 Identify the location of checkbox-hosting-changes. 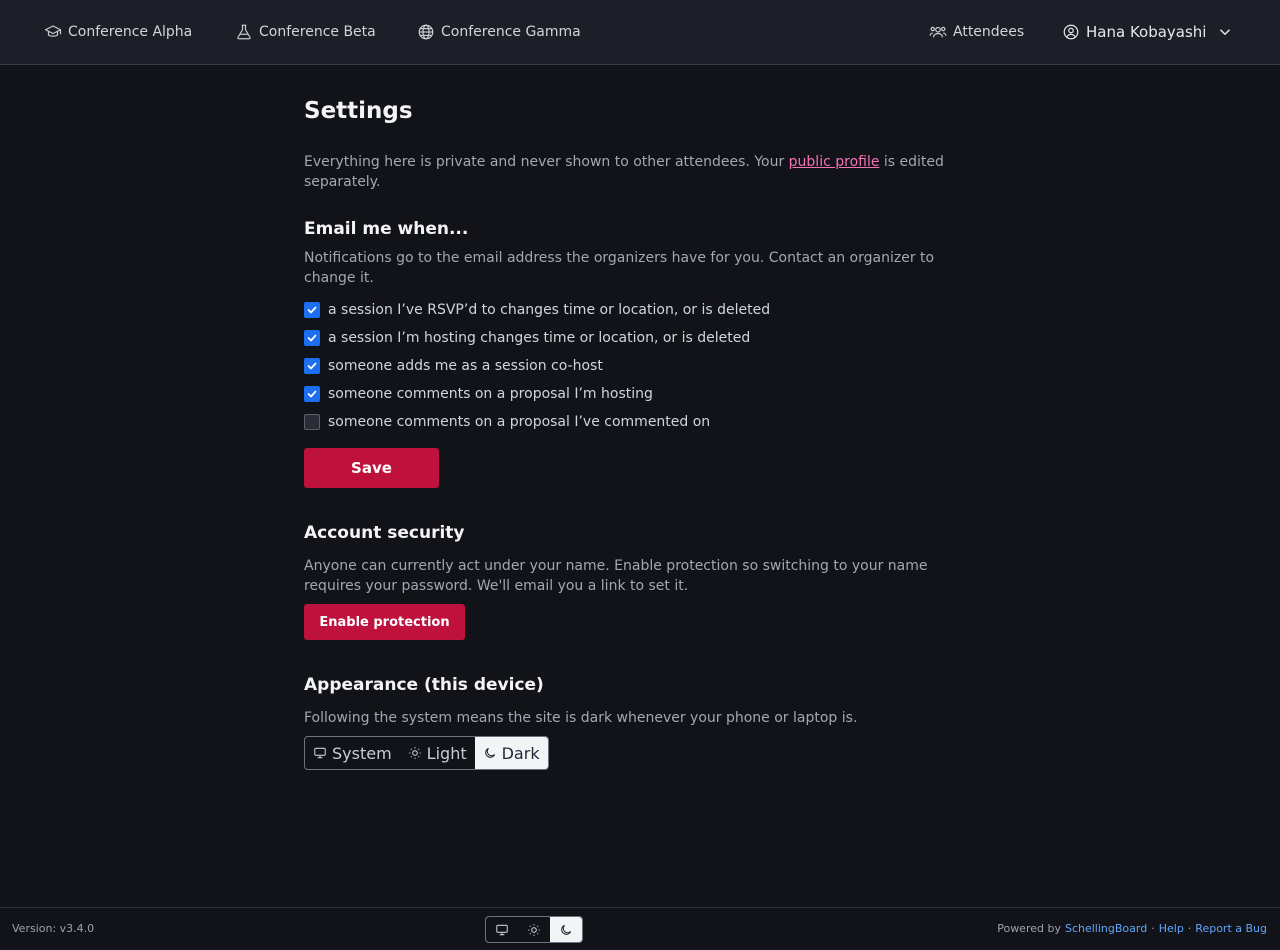
(312, 338).